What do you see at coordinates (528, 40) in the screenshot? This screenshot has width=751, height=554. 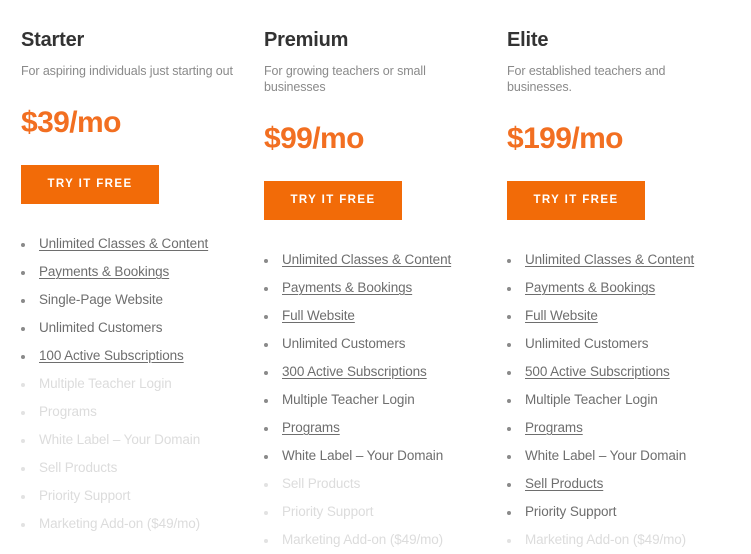 I see `plan-name: Elite` at bounding box center [528, 40].